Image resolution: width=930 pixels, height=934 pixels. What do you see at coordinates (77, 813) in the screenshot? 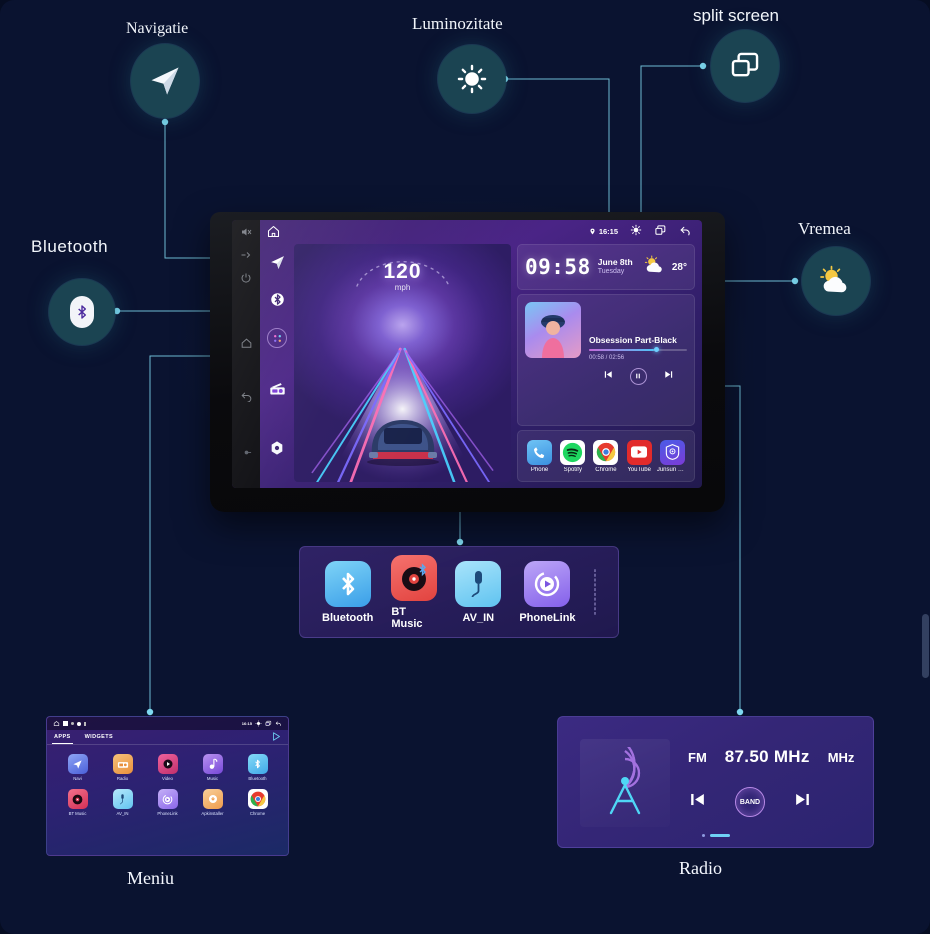
I see `menu-app-label: BT Music` at bounding box center [77, 813].